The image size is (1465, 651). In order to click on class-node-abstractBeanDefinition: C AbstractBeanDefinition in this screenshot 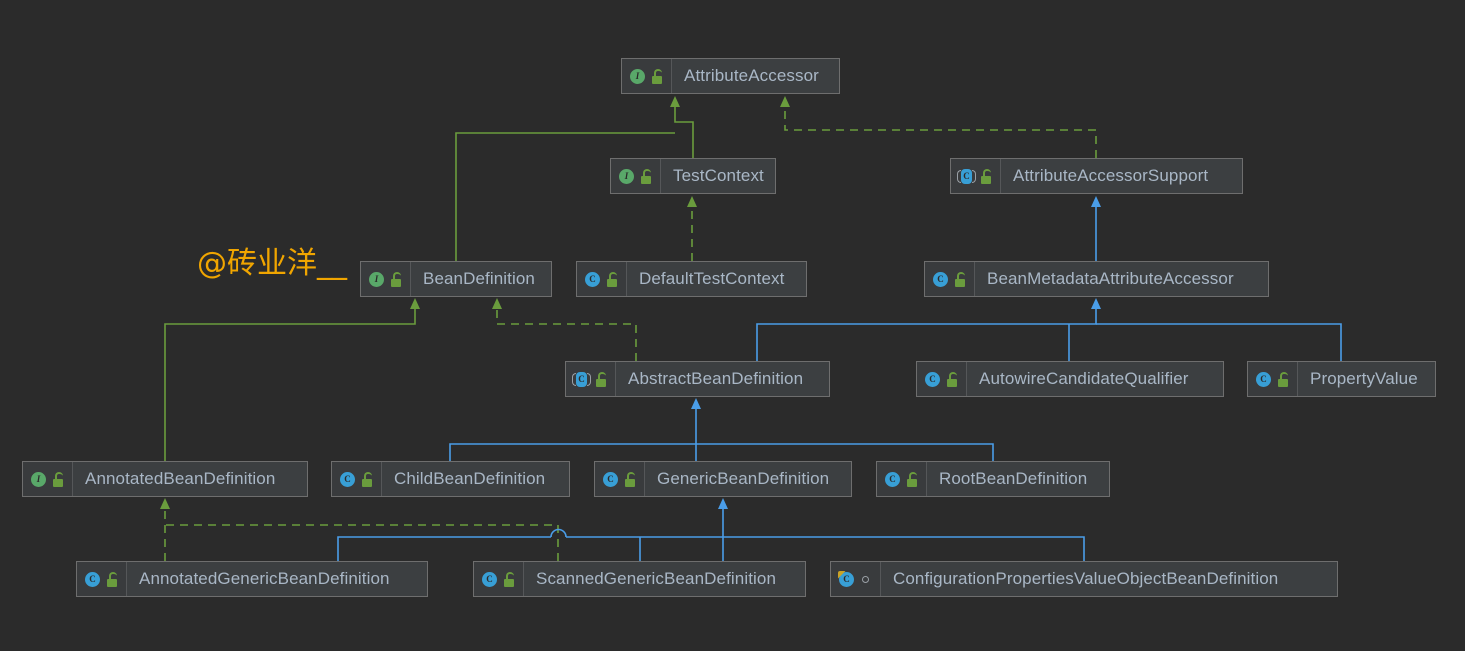, I will do `click(697, 379)`.